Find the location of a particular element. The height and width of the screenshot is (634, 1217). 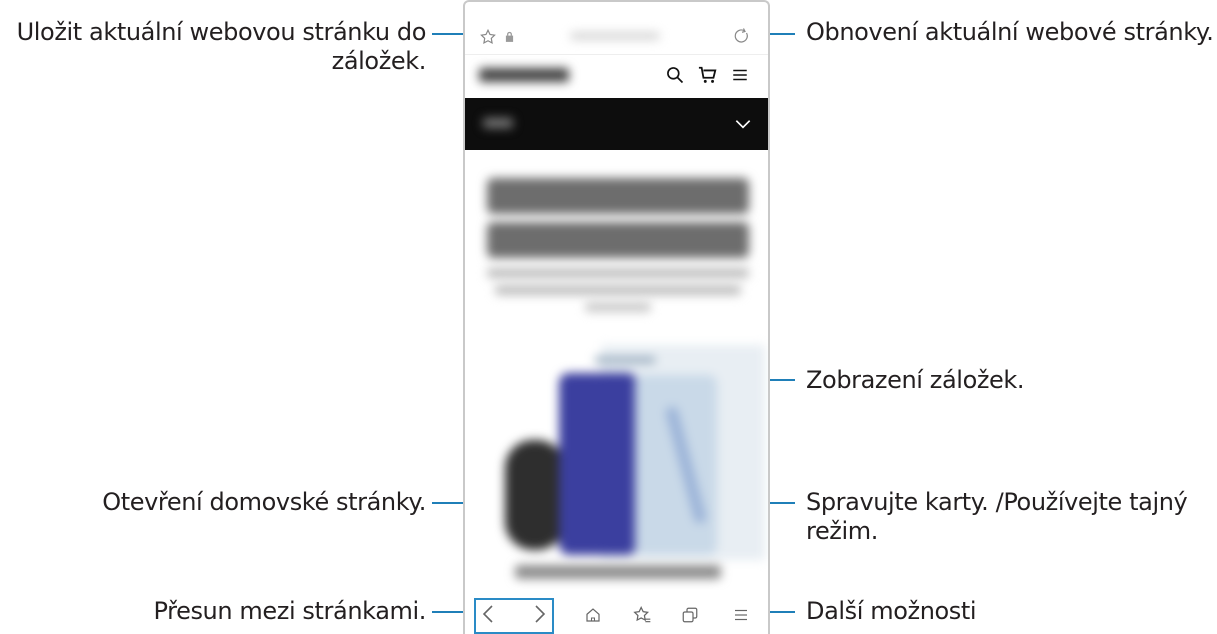

refresh-icon is located at coordinates (742, 36).